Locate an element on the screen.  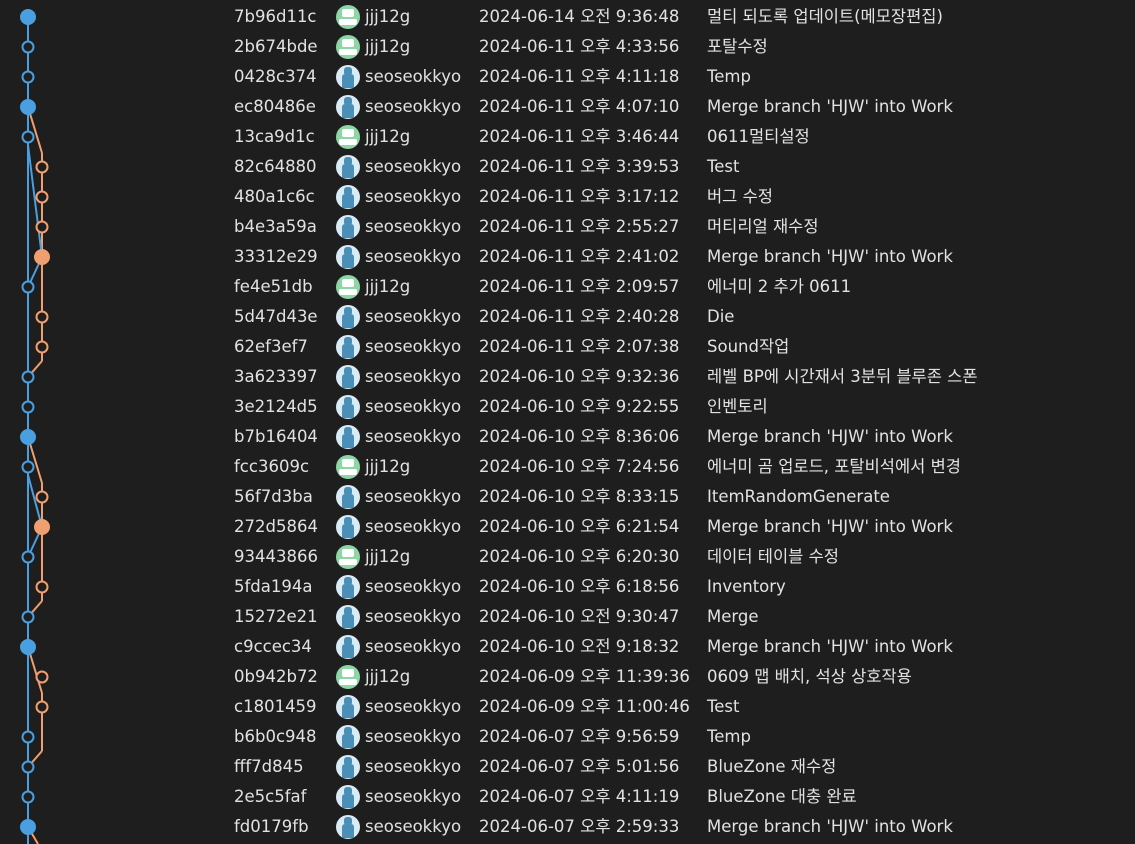
commit-message: Sound작업 is located at coordinates (748, 346).